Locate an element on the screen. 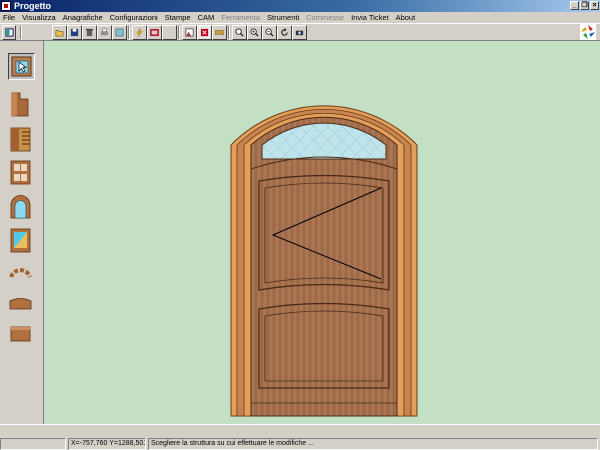 The width and height of the screenshot is (600, 450). tool-panel is located at coordinates (22, 232).